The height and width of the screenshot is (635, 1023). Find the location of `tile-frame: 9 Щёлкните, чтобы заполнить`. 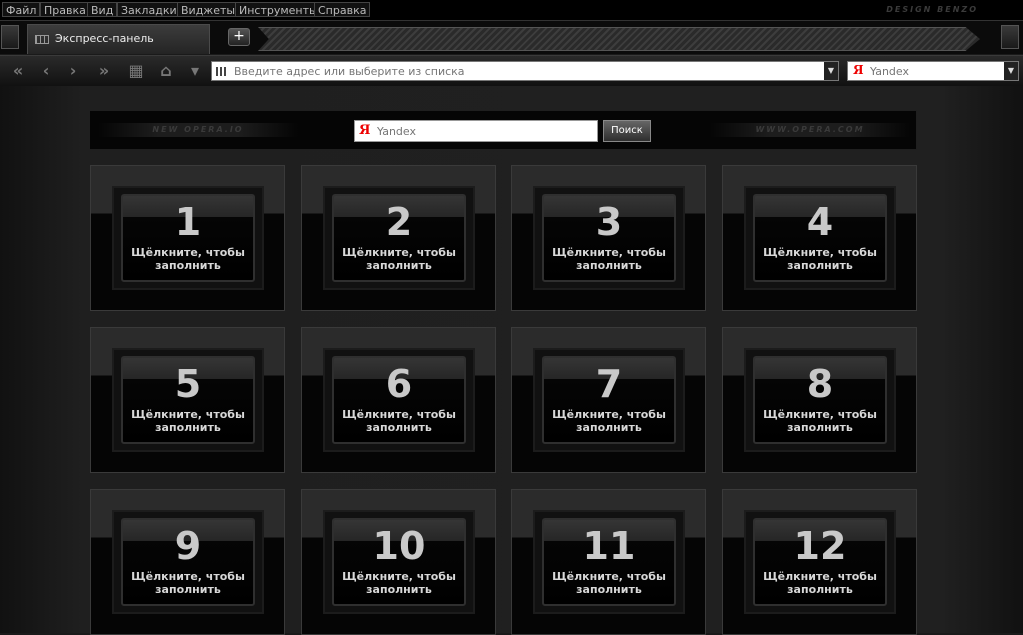

tile-frame: 9 Щёлкните, чтобы заполнить is located at coordinates (188, 562).